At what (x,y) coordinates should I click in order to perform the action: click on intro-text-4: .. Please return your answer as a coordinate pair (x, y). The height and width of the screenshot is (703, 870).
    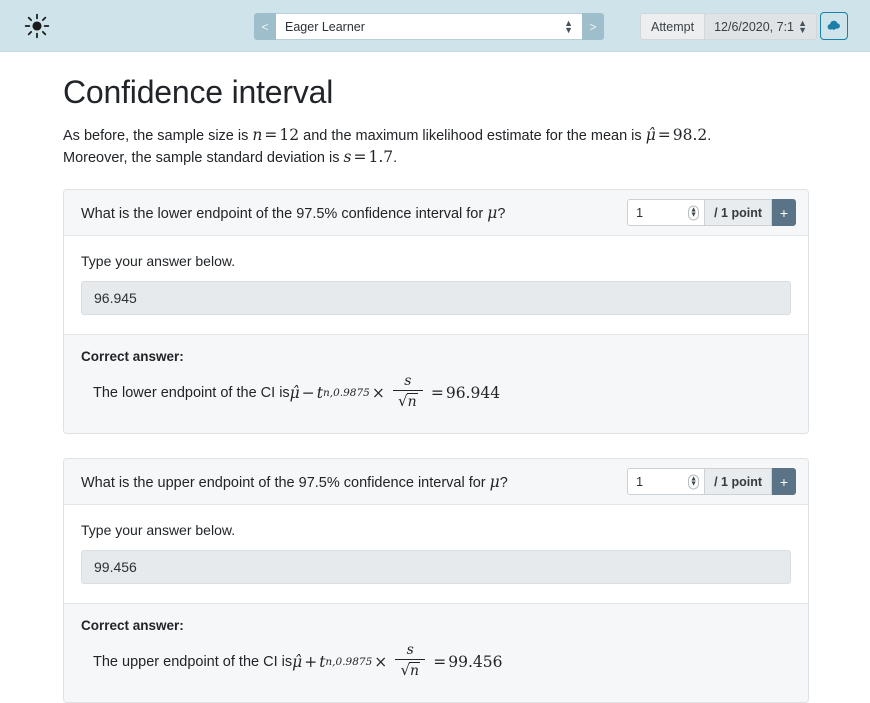
    Looking at the image, I should click on (395, 158).